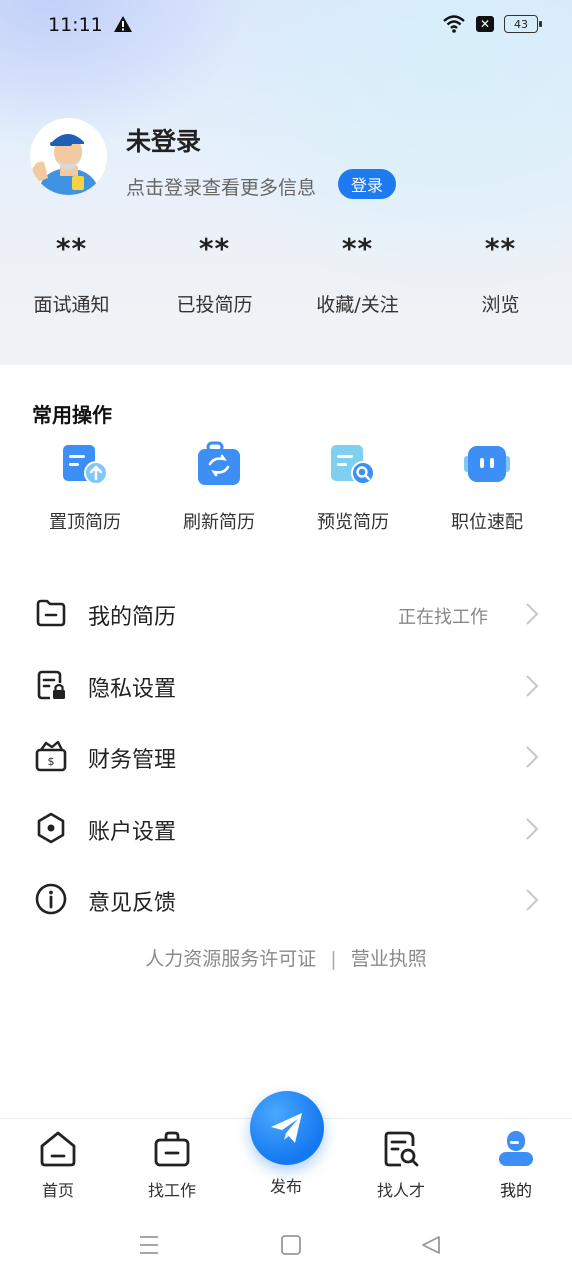  I want to click on battery-level: 43, so click(521, 24).